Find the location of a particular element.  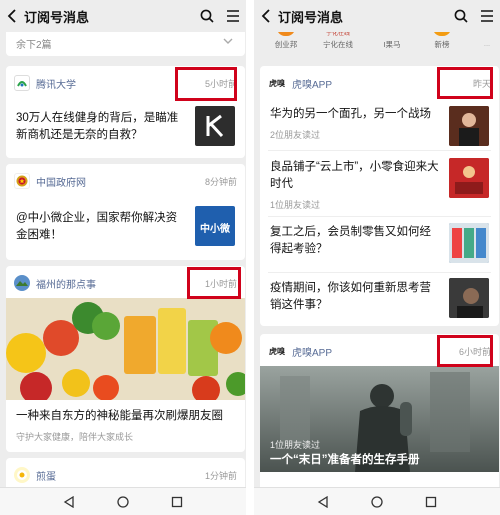

tencent-university-logo-icon is located at coordinates (22, 83).